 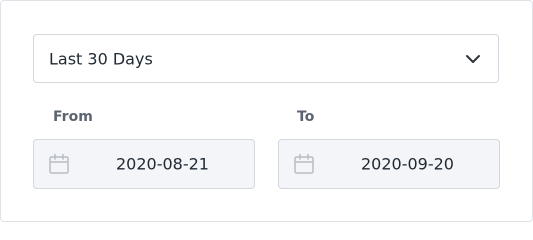 I want to click on to-date-field: 2020-09-20, so click(x=389, y=164).